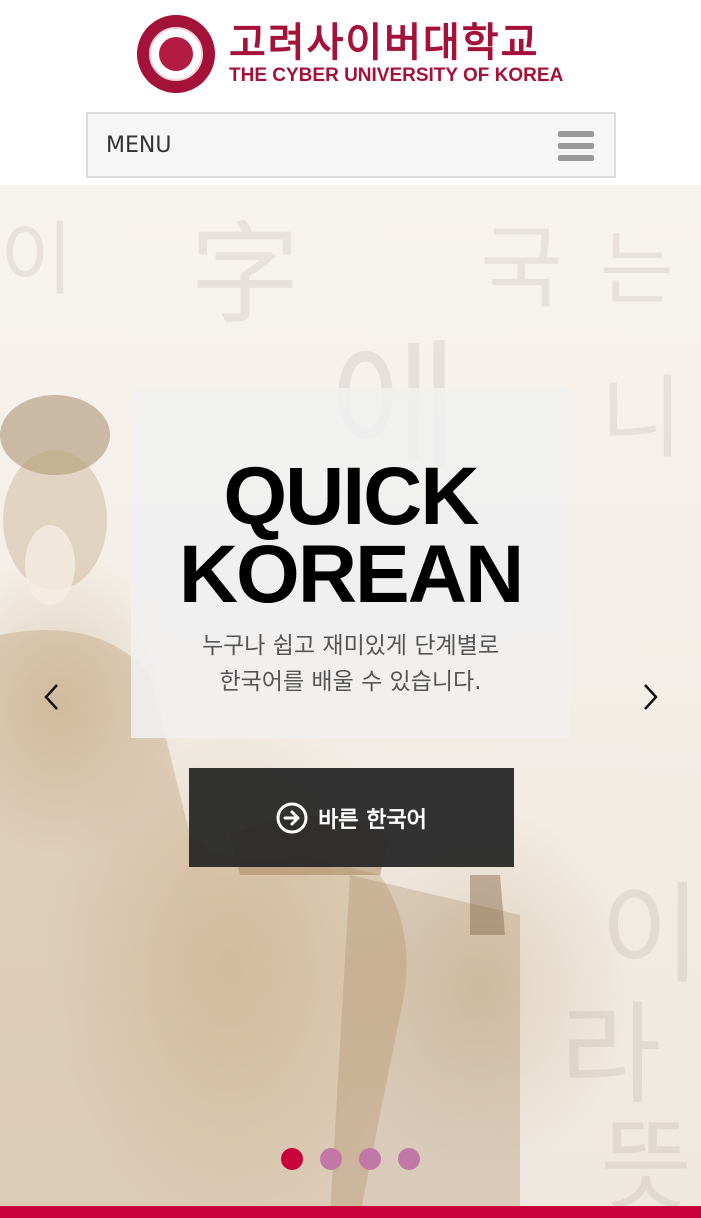 The width and height of the screenshot is (701, 1218). Describe the element at coordinates (52, 697) in the screenshot. I see `chevron-left-icon` at that location.